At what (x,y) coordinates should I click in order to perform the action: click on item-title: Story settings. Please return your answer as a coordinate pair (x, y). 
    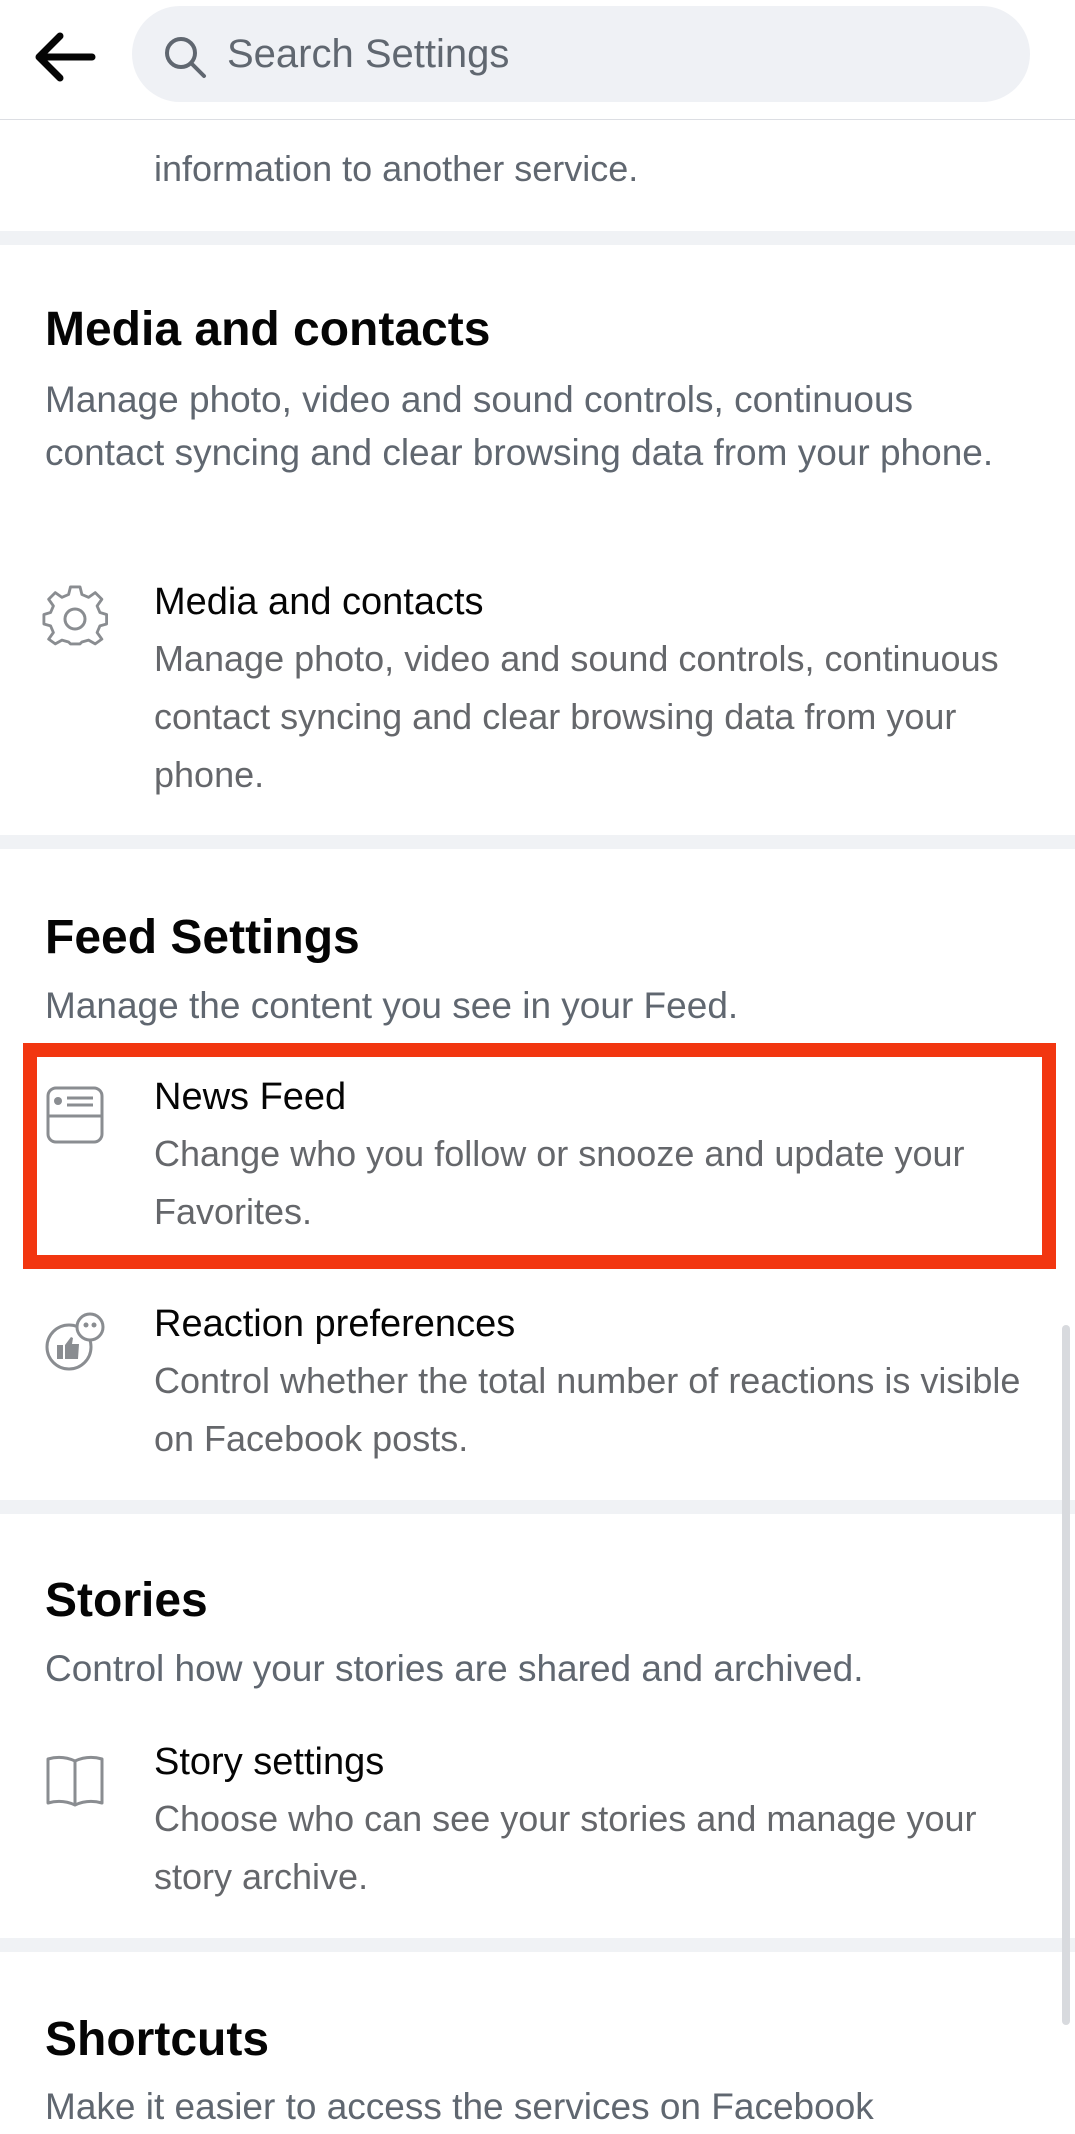
    Looking at the image, I should click on (269, 1762).